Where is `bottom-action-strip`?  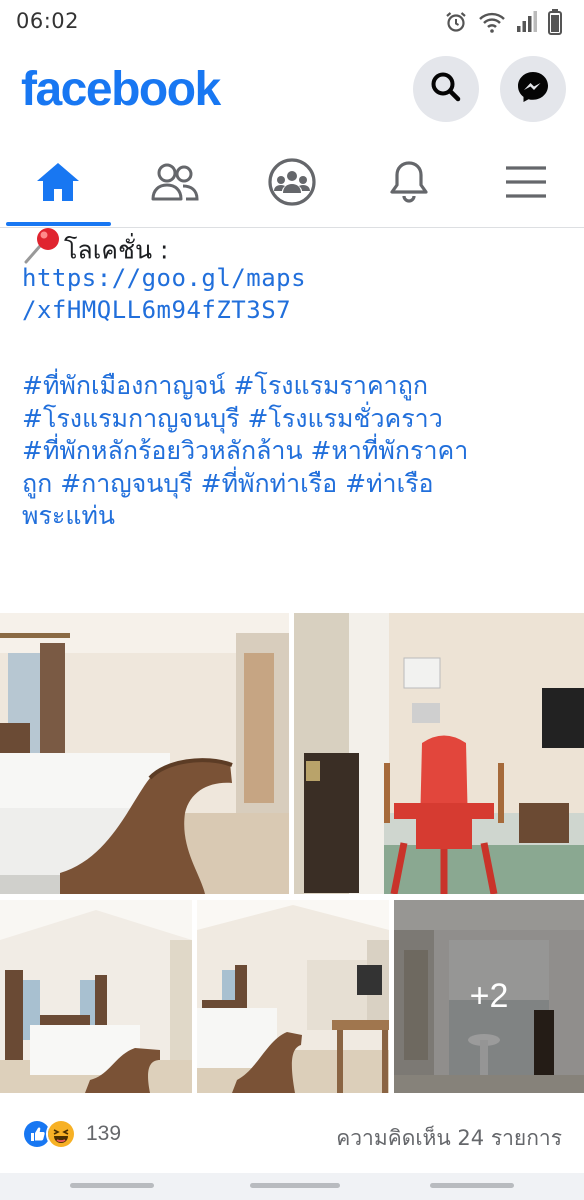
bottom-action-strip is located at coordinates (292, 1186).